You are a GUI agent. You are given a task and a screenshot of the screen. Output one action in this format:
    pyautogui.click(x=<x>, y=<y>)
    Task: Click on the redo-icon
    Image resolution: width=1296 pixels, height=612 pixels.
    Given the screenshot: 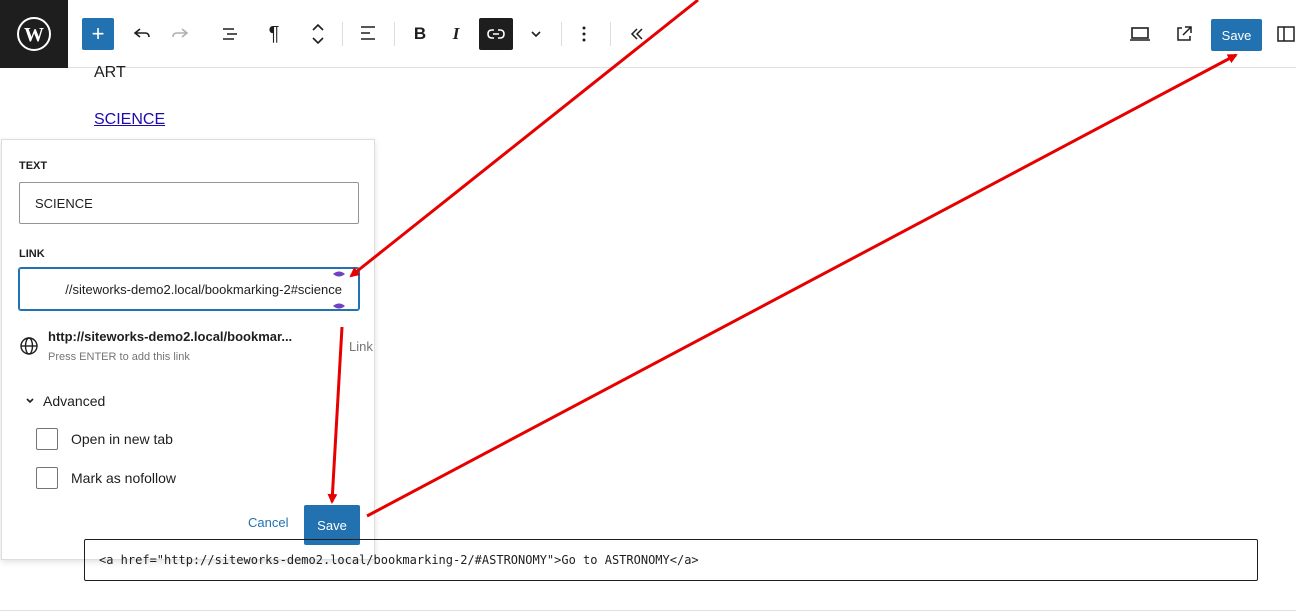 What is the action you would take?
    pyautogui.click(x=180, y=34)
    